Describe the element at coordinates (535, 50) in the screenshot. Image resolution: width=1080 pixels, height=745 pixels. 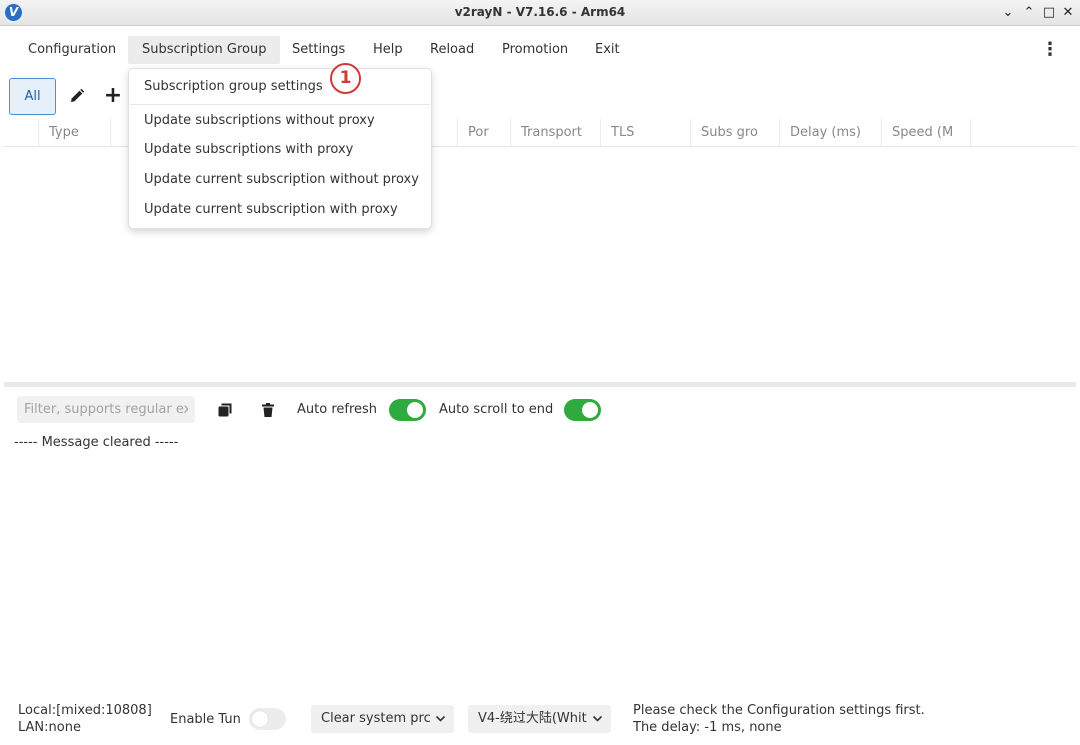
I see `menu-promotion: Promotion` at that location.